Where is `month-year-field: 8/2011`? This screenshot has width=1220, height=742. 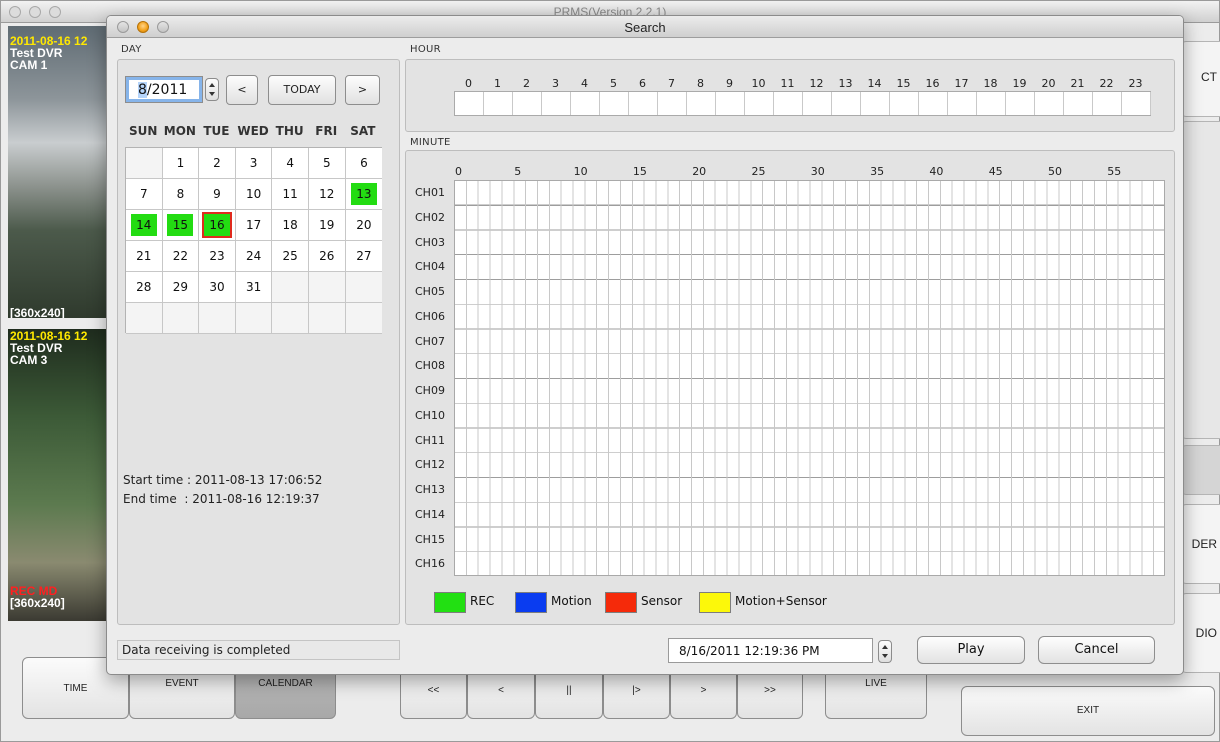 month-year-field: 8/2011 is located at coordinates (164, 89).